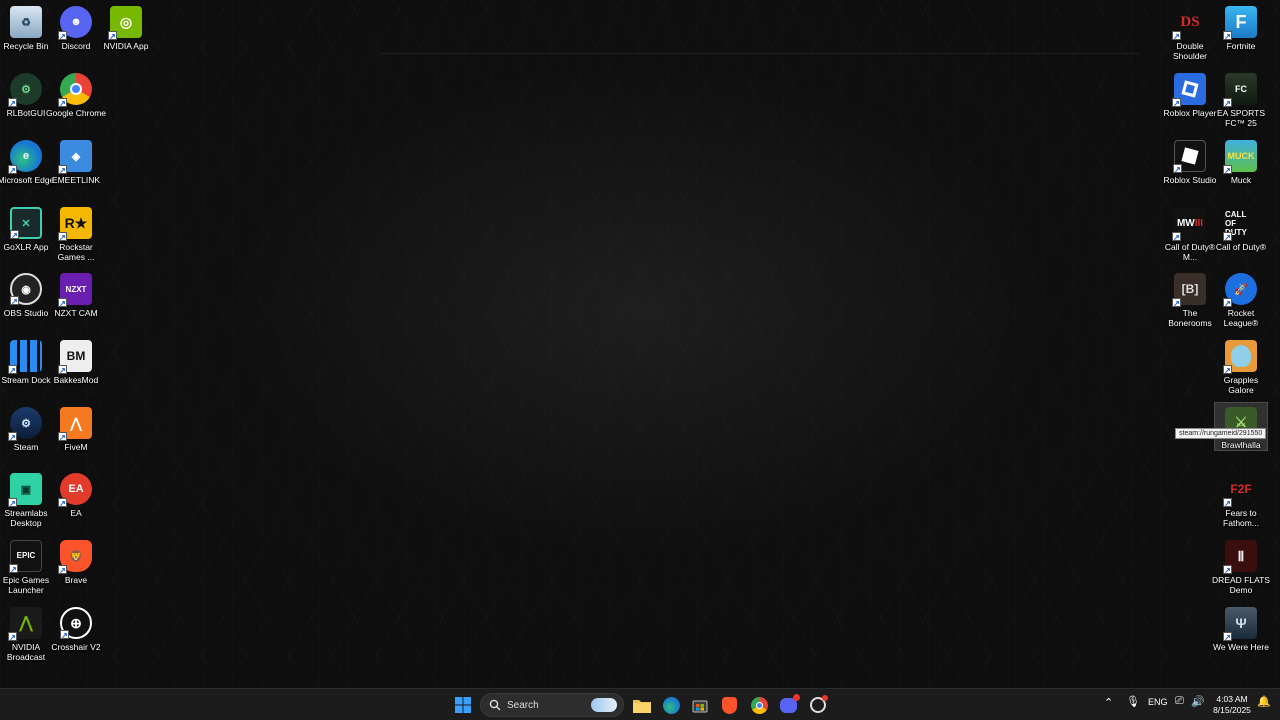 The height and width of the screenshot is (720, 1280). Describe the element at coordinates (552, 705) in the screenshot. I see `taskbar-search: Search` at that location.